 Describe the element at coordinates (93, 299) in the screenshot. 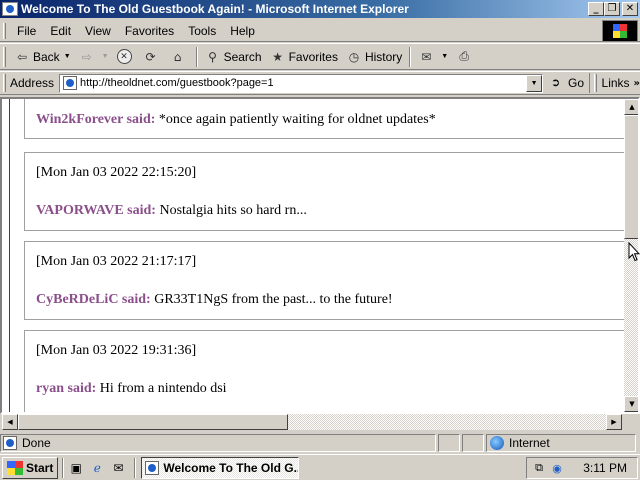

I see `entry-author: CyBeRDeLiC said:` at that location.